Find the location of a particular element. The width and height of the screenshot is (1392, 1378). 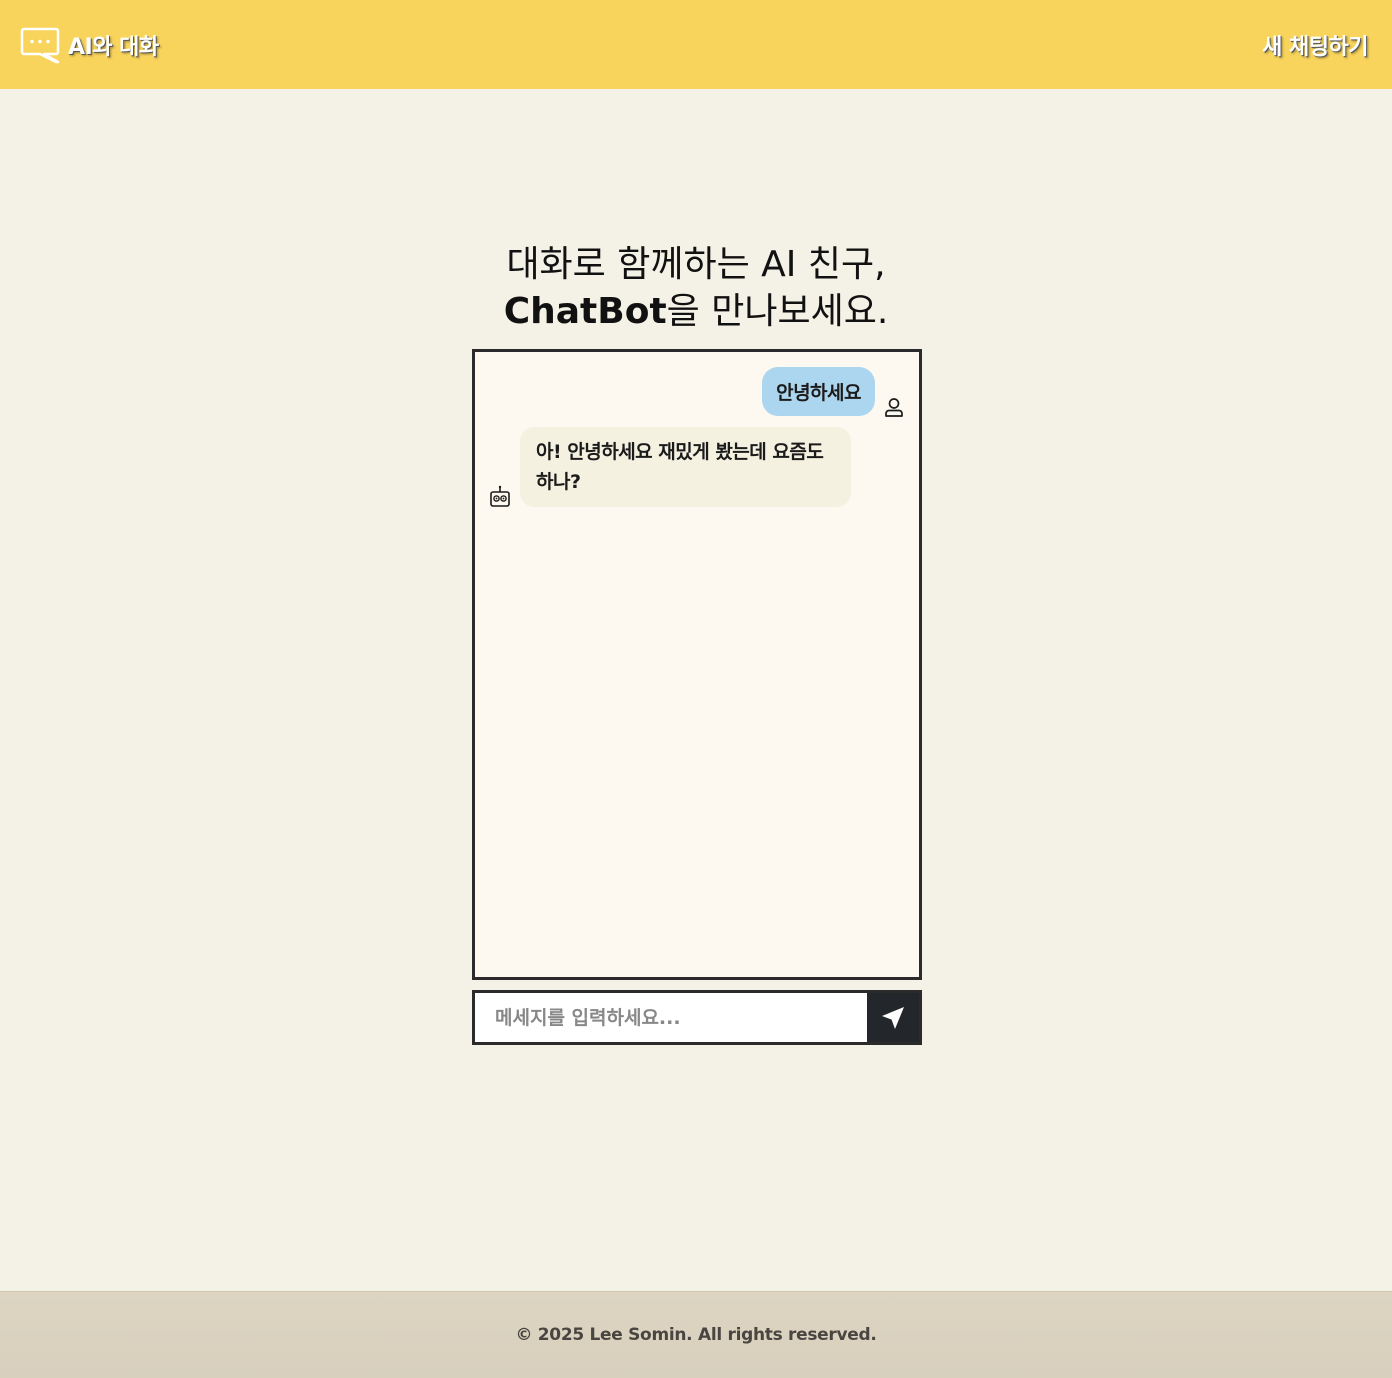

headline-brand-word: ChatBot is located at coordinates (585, 311).